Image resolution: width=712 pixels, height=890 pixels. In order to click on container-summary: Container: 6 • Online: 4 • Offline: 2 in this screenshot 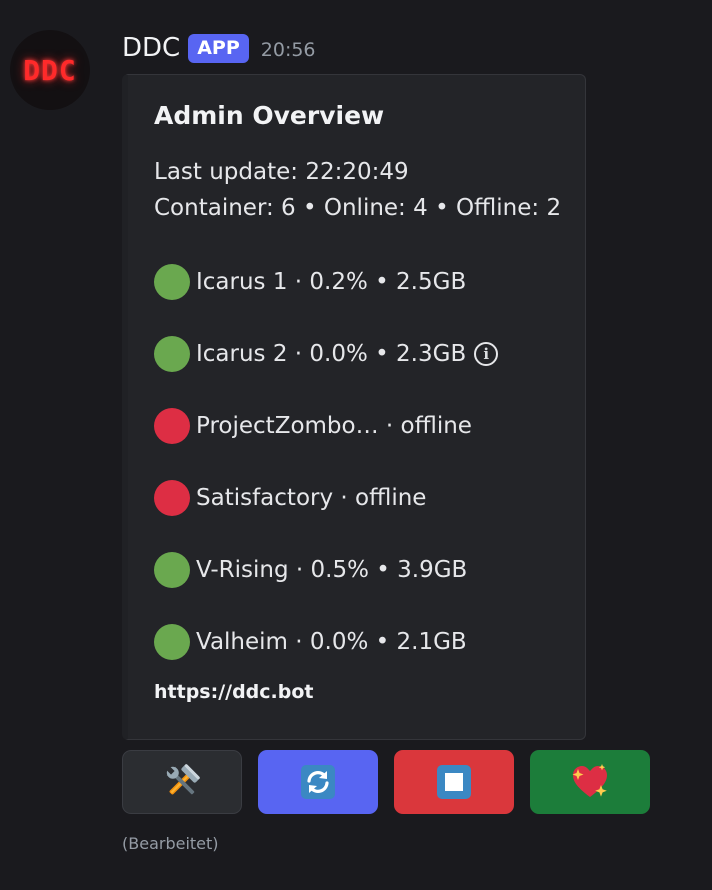, I will do `click(358, 208)`.